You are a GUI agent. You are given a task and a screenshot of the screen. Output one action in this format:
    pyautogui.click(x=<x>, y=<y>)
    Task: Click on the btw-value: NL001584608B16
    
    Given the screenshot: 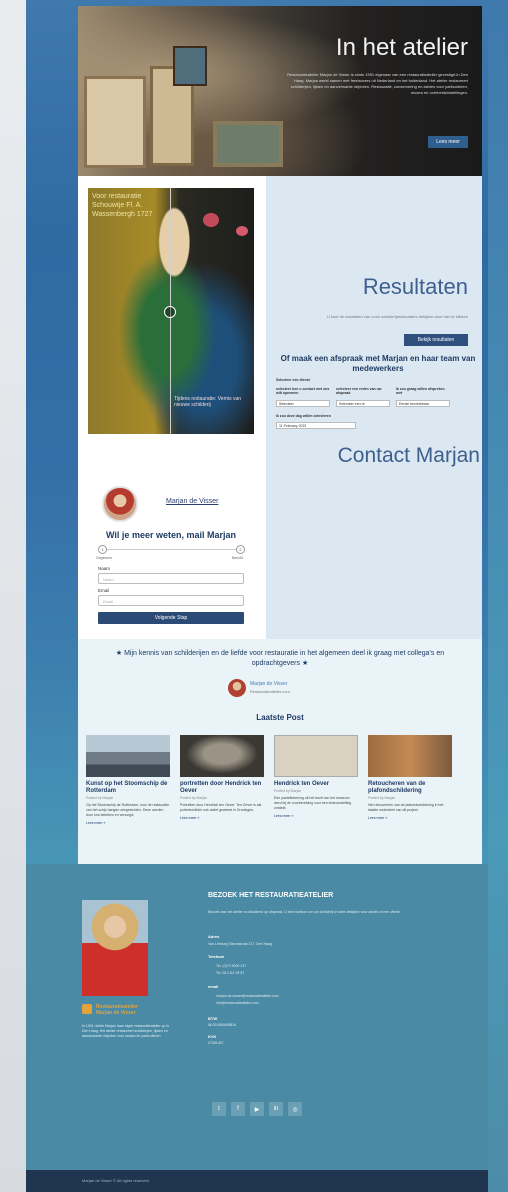 What is the action you would take?
    pyautogui.click(x=222, y=1025)
    